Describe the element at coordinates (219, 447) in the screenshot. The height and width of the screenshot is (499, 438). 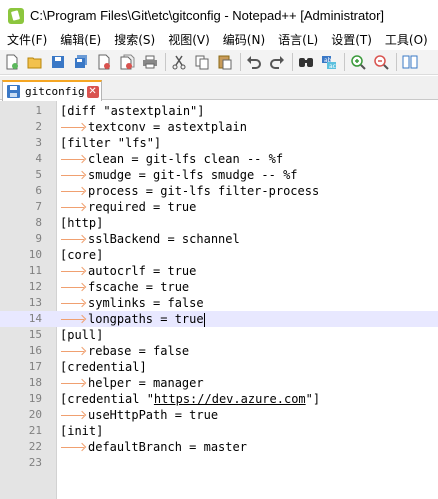
I see `code-line: 22 defaultBranch = master` at that location.